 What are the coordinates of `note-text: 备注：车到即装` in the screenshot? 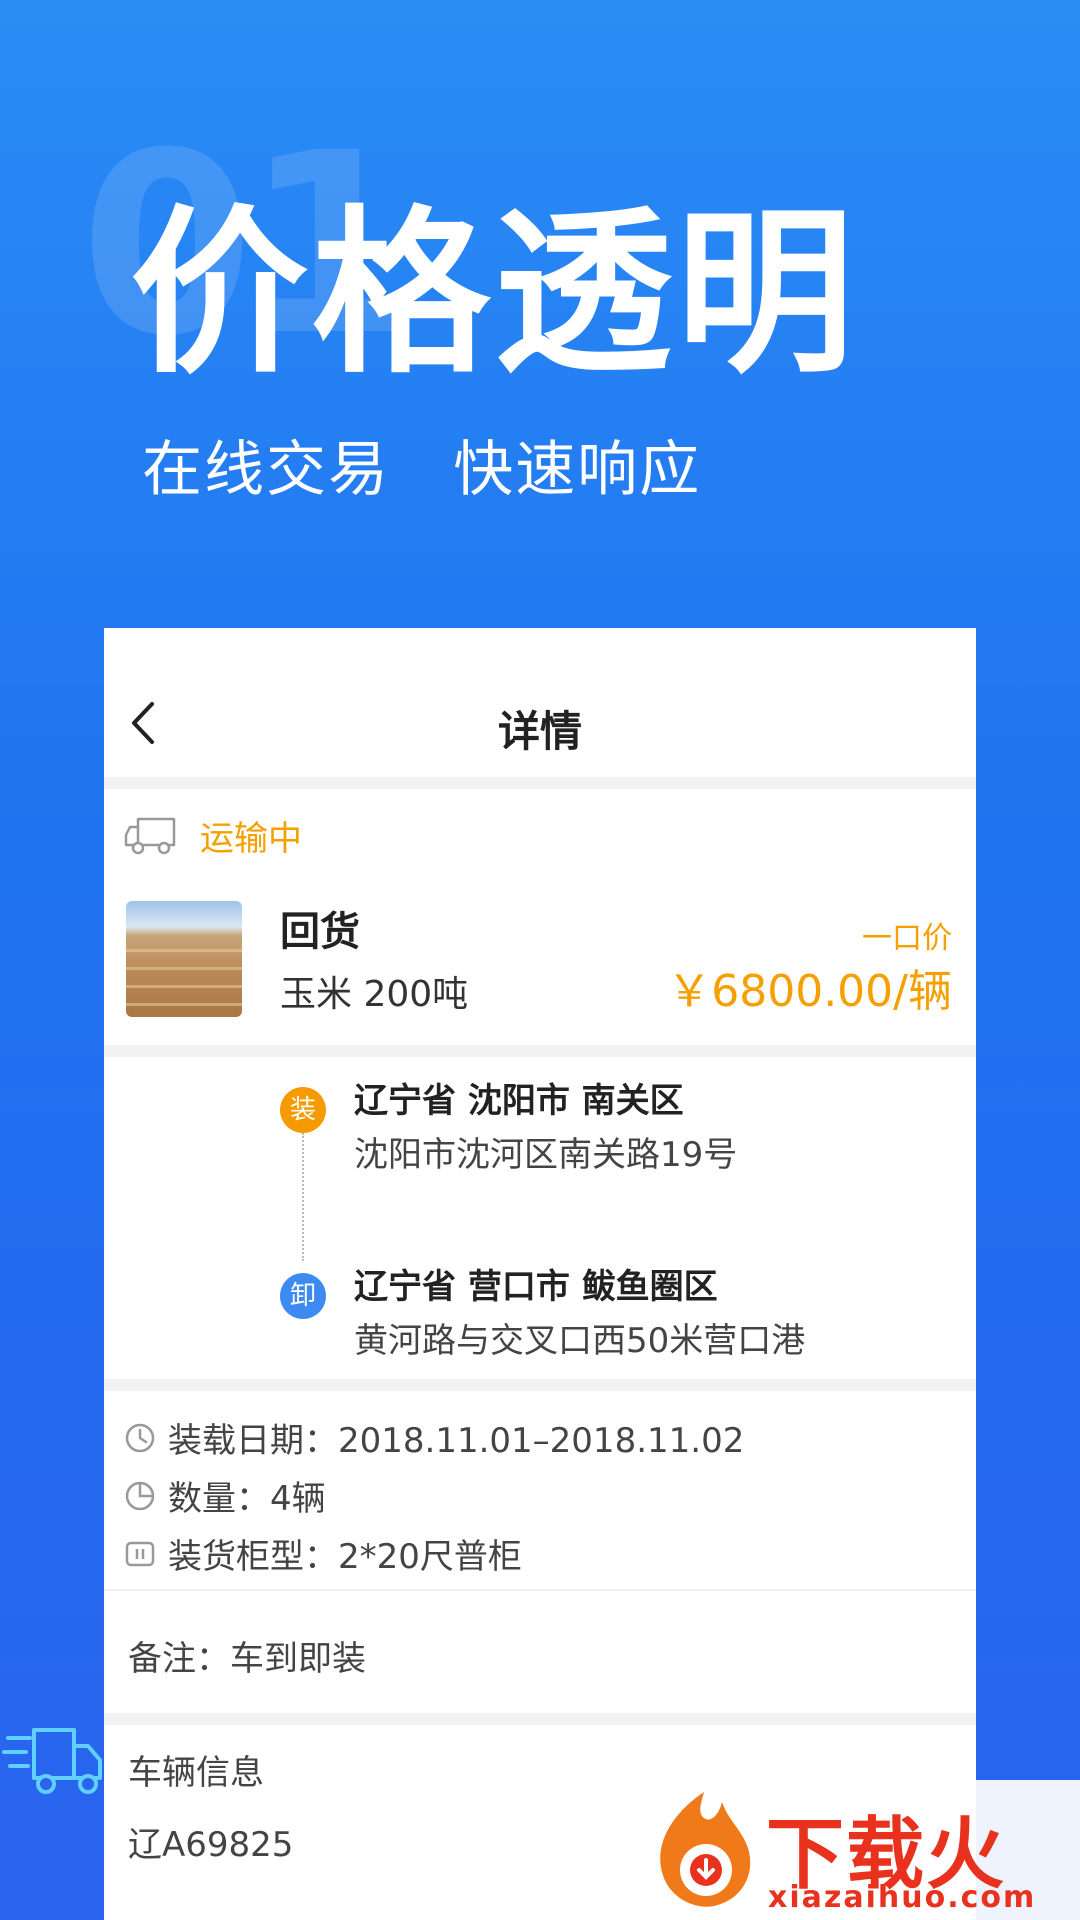 It's located at (247, 1659).